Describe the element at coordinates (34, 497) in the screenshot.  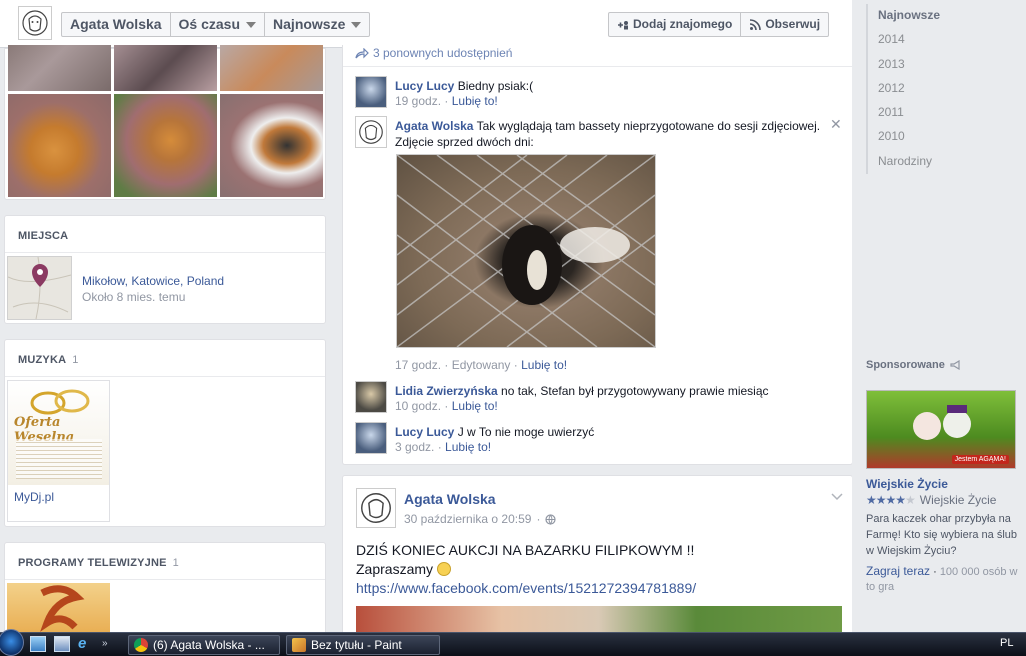
I see `music-item-label: MyDj.pl` at that location.